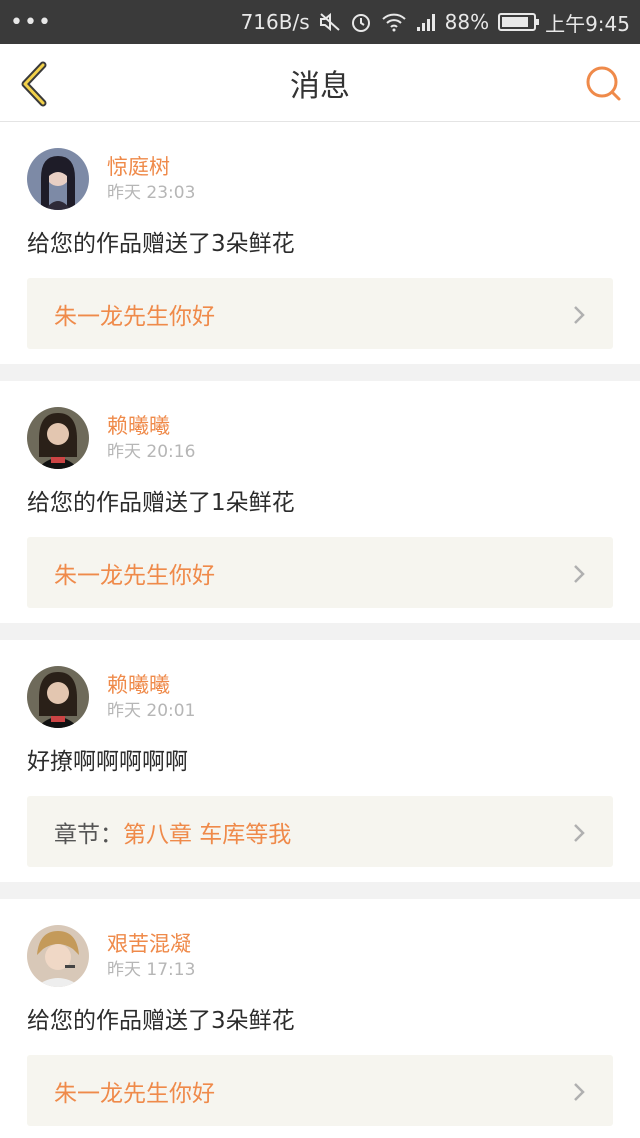 Image resolution: width=640 pixels, height=1138 pixels. I want to click on message-time: 昨天 20:01, so click(151, 711).